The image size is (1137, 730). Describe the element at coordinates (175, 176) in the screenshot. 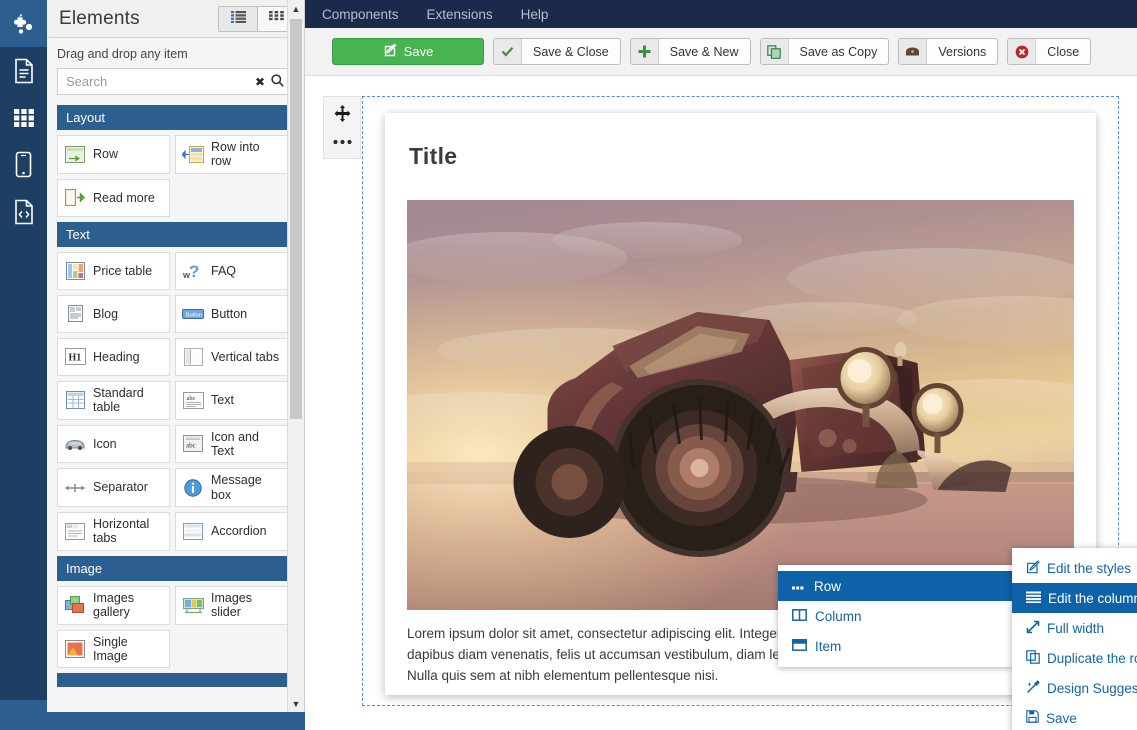

I see `category-layout-items: Row Row into row Read more` at that location.